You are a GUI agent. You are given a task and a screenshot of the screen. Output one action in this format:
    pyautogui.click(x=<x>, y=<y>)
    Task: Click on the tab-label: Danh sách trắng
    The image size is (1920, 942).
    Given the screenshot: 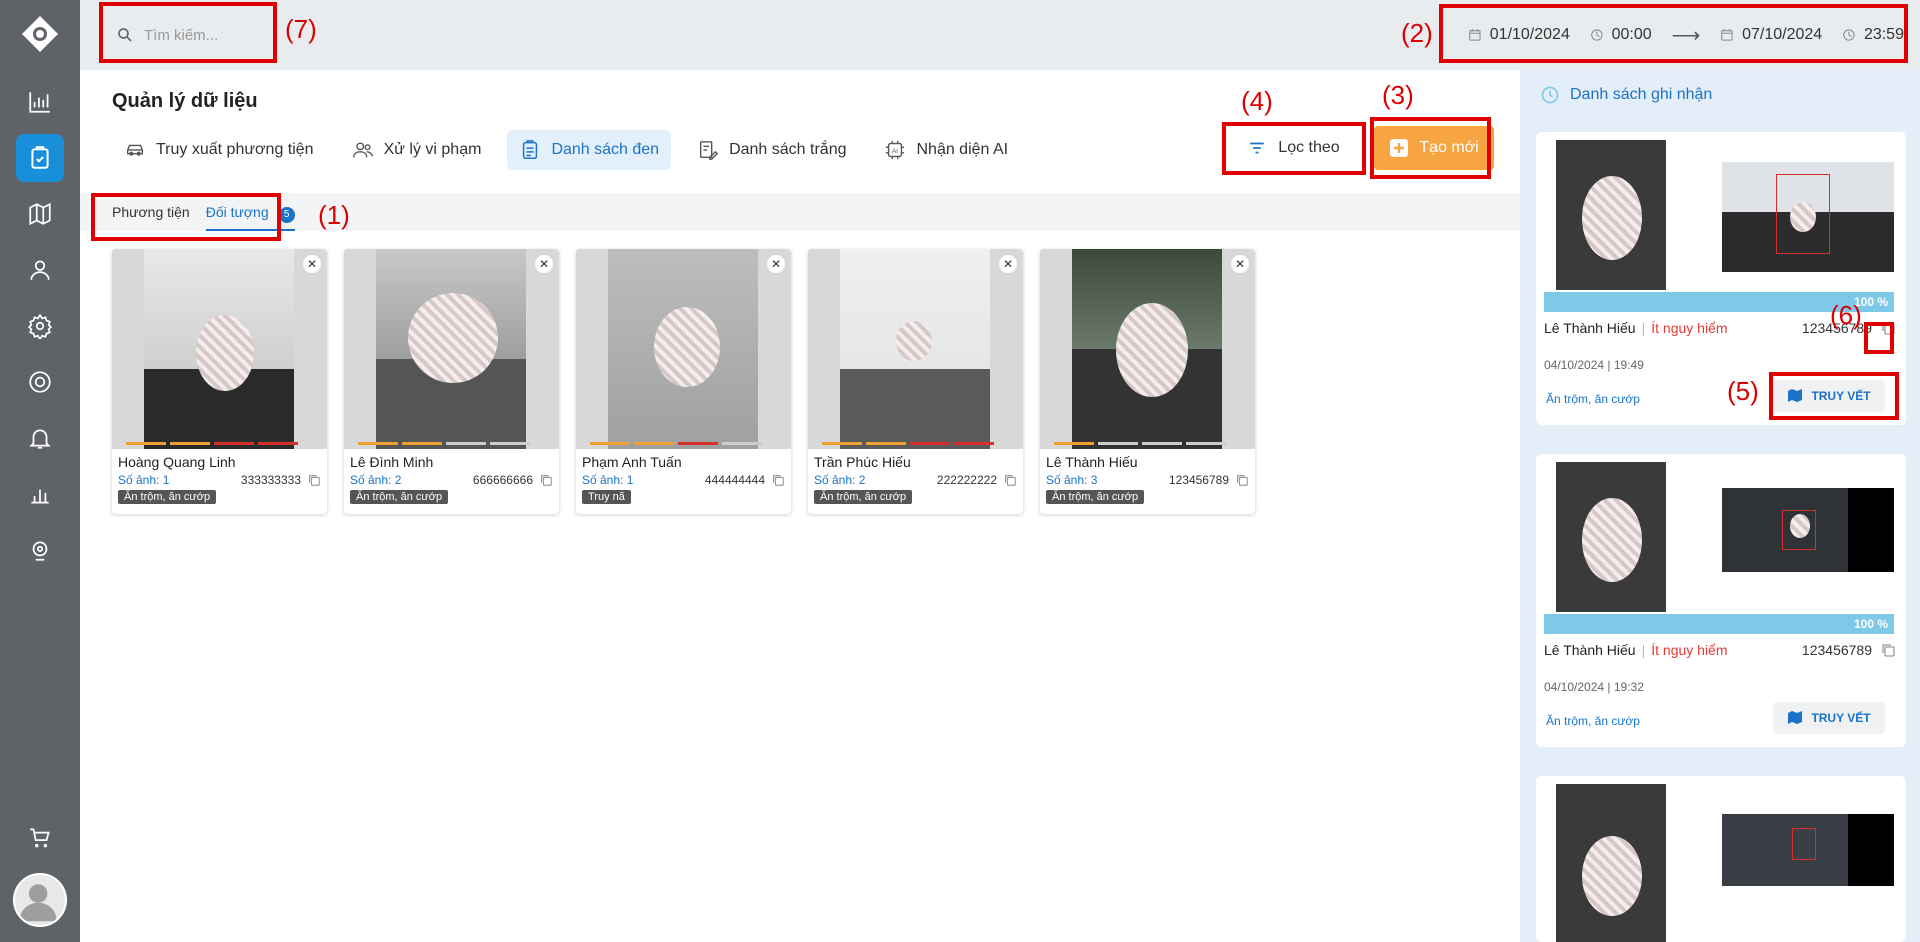 What is the action you would take?
    pyautogui.click(x=788, y=149)
    